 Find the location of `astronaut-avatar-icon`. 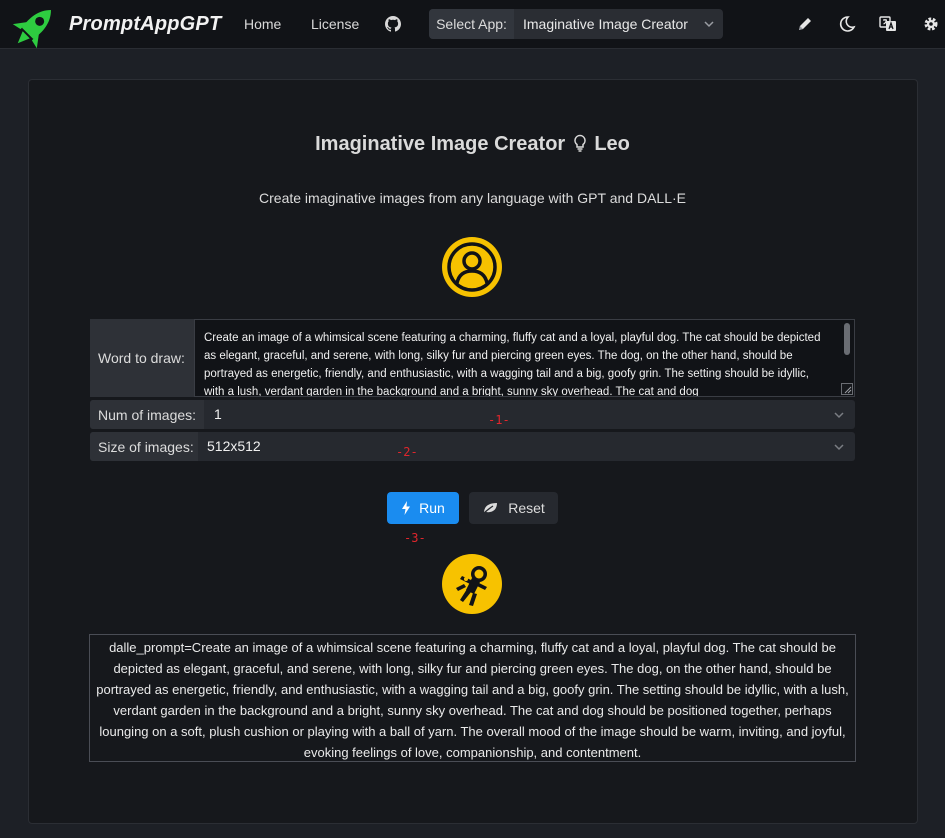

astronaut-avatar-icon is located at coordinates (472, 584).